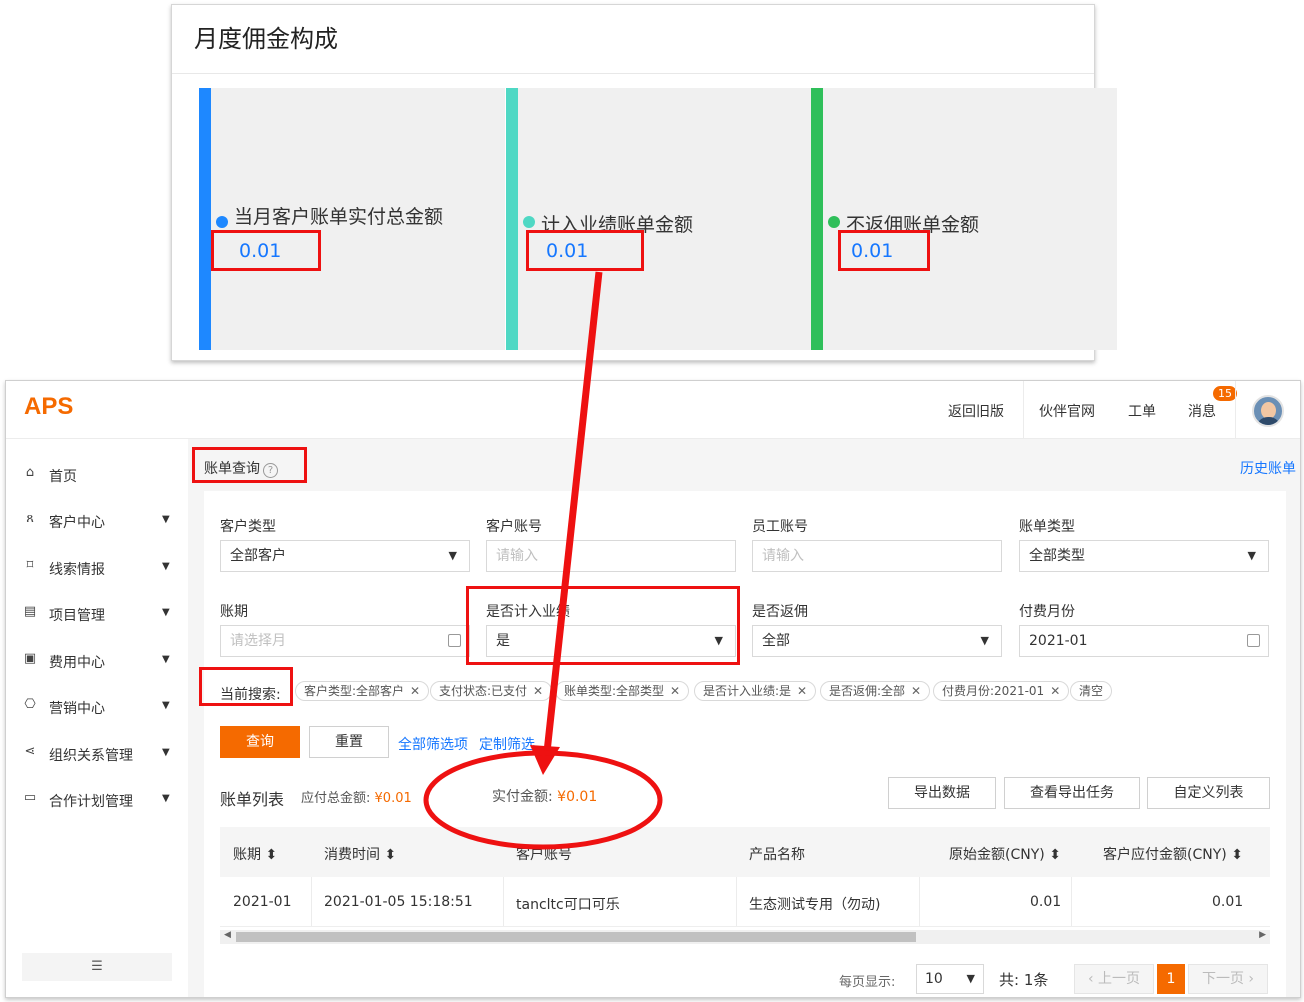 The width and height of the screenshot is (1304, 1002). What do you see at coordinates (780, 527) in the screenshot?
I see `employee-account-label: 员工账号` at bounding box center [780, 527].